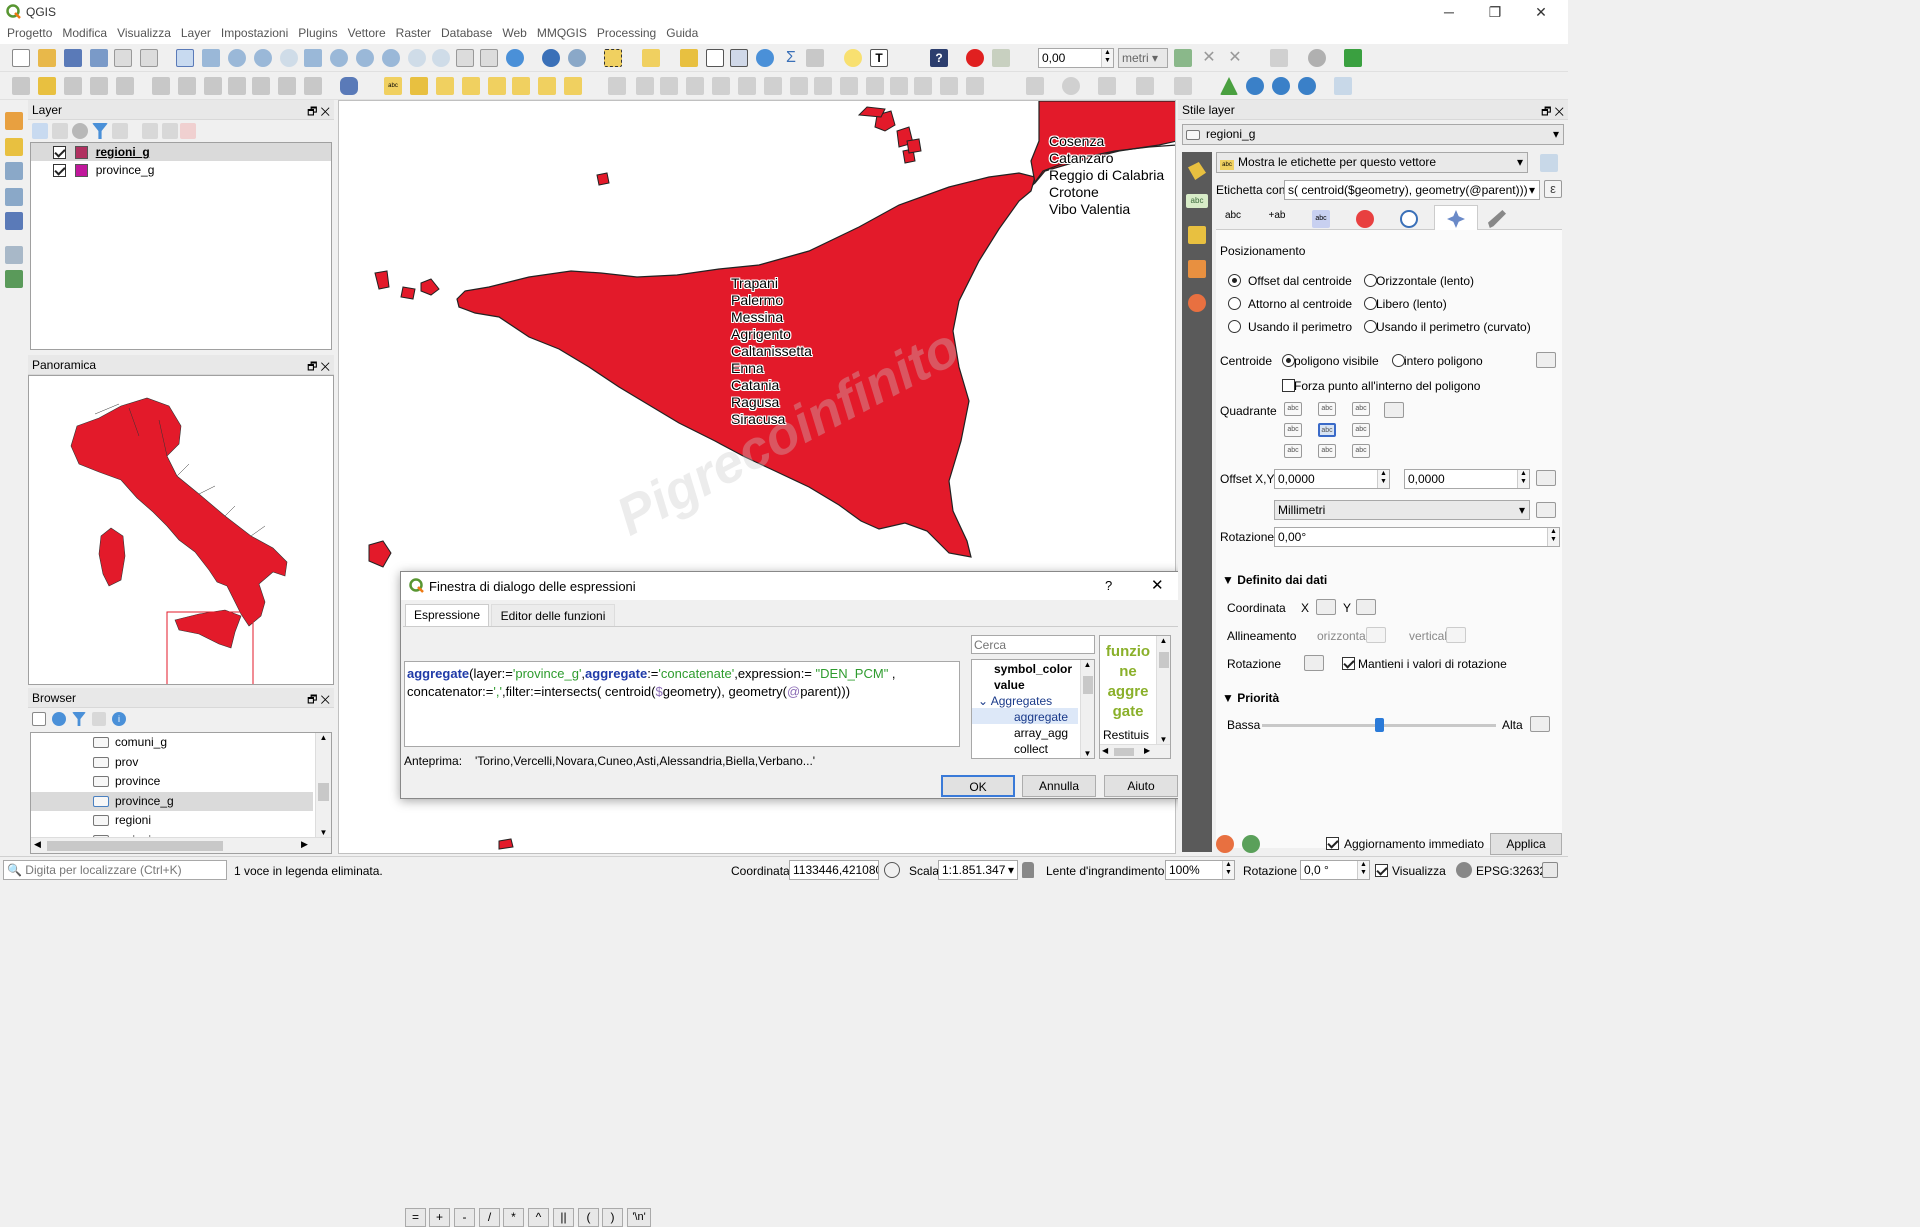 Image resolution: width=1920 pixels, height=1227 pixels. Describe the element at coordinates (949, 86) in the screenshot. I see `digitize-tool-14-icon` at that location.